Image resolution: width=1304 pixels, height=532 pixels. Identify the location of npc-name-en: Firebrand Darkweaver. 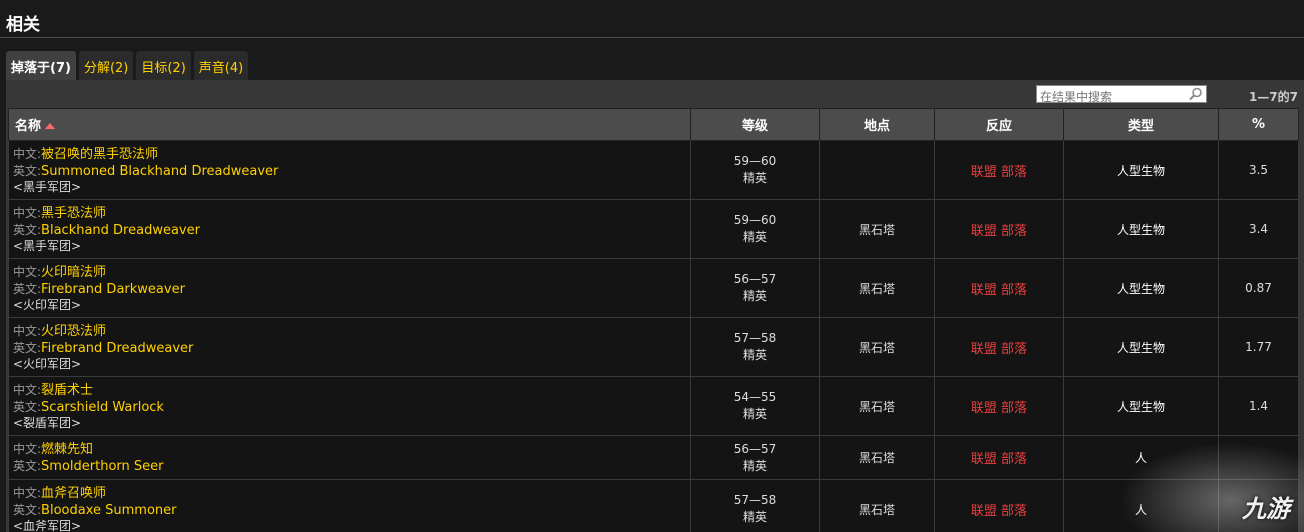
(113, 289).